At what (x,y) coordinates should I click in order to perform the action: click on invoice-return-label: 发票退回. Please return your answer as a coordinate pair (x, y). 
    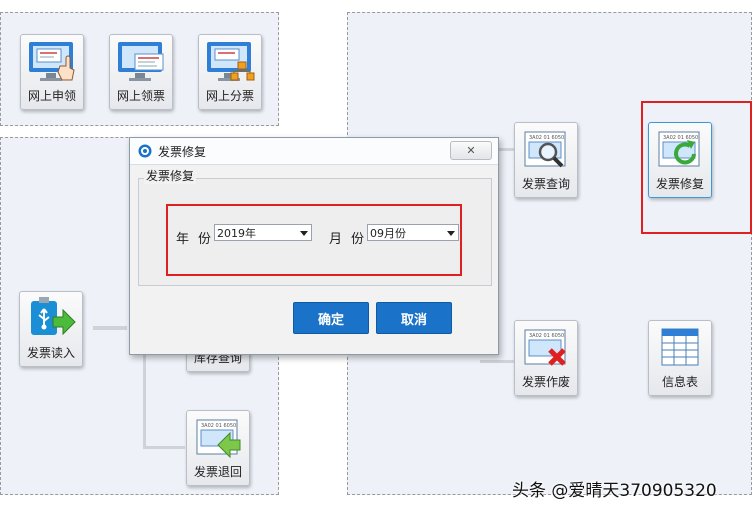
    Looking at the image, I should click on (217, 472).